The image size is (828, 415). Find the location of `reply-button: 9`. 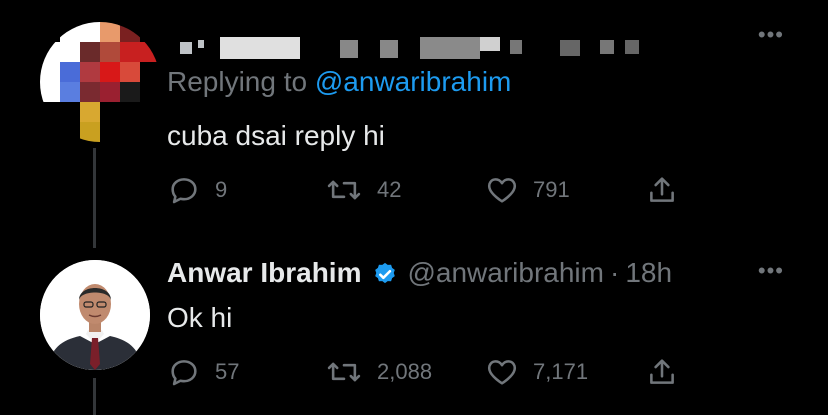

reply-button: 9 is located at coordinates (197, 190).